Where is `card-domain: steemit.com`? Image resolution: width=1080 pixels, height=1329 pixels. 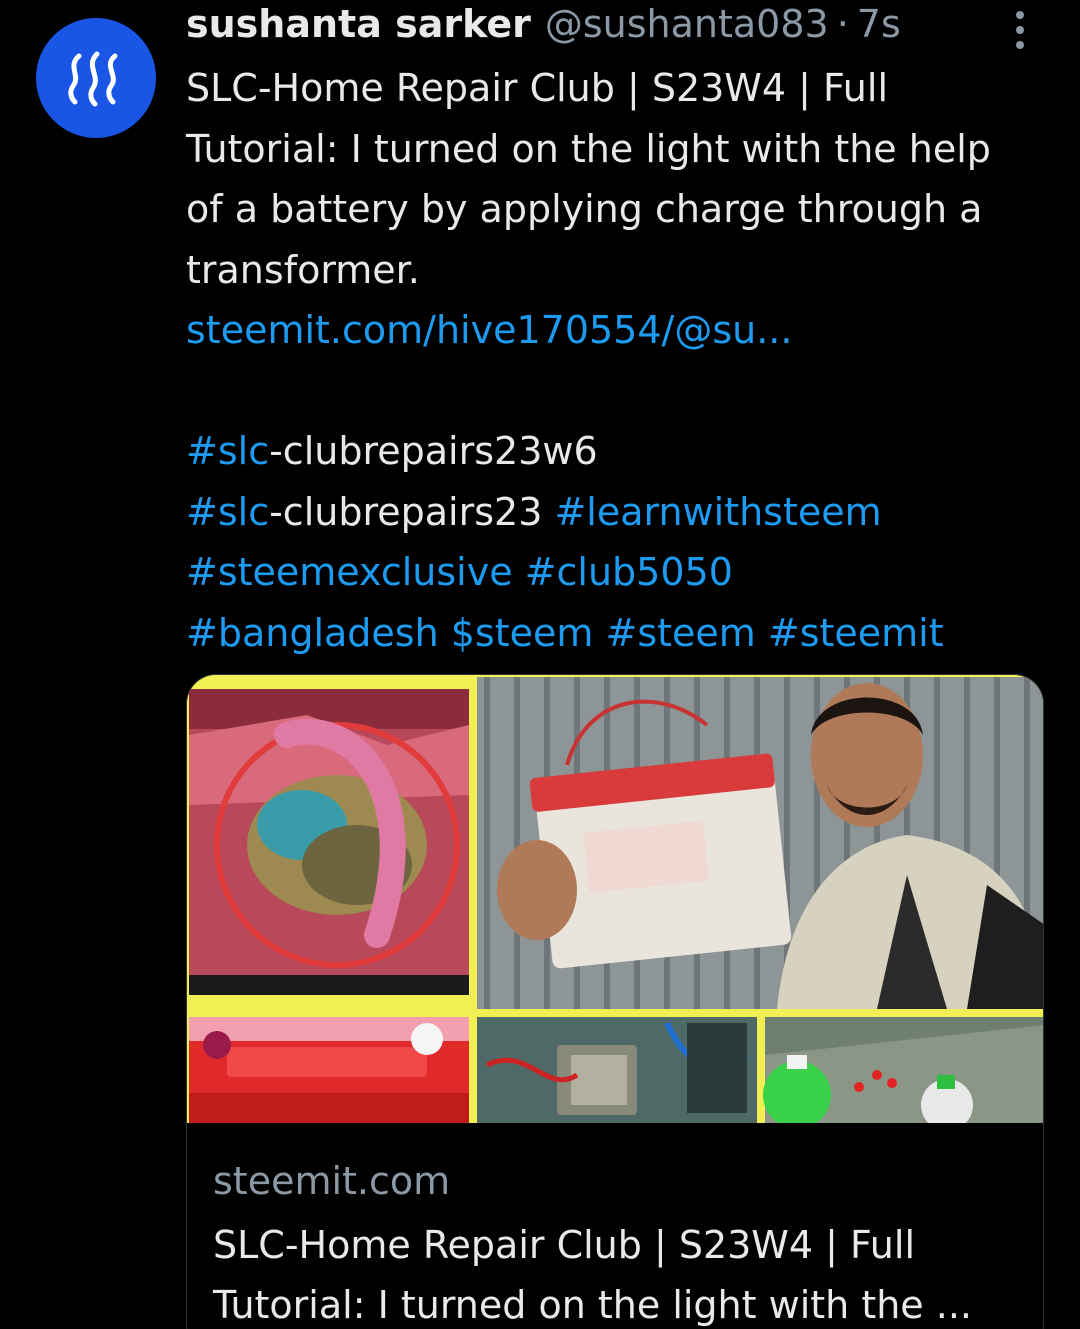
card-domain: steemit.com is located at coordinates (331, 1181).